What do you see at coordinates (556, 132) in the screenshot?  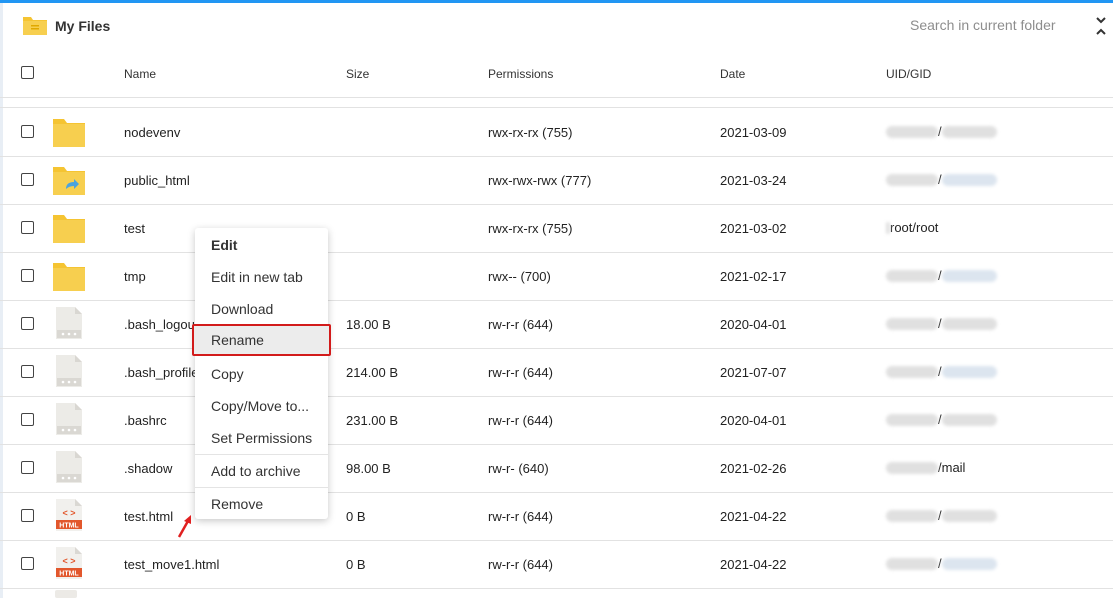 I see `table-row: nodevenv rwx-rx-rx (755) 2021-03-09 /` at bounding box center [556, 132].